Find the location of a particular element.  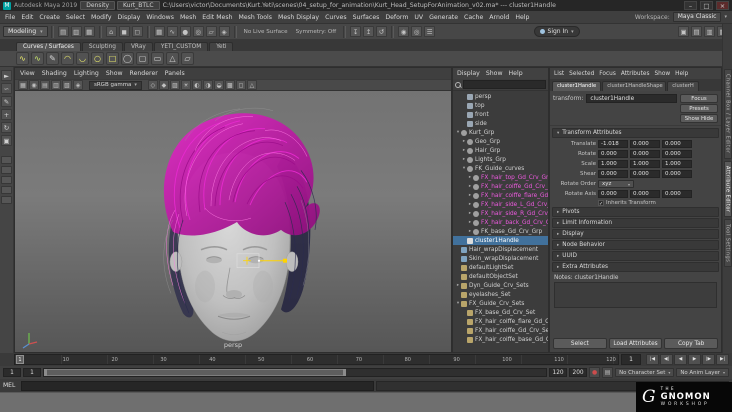

command-language-label: MEL is located at coordinates (11, 385).